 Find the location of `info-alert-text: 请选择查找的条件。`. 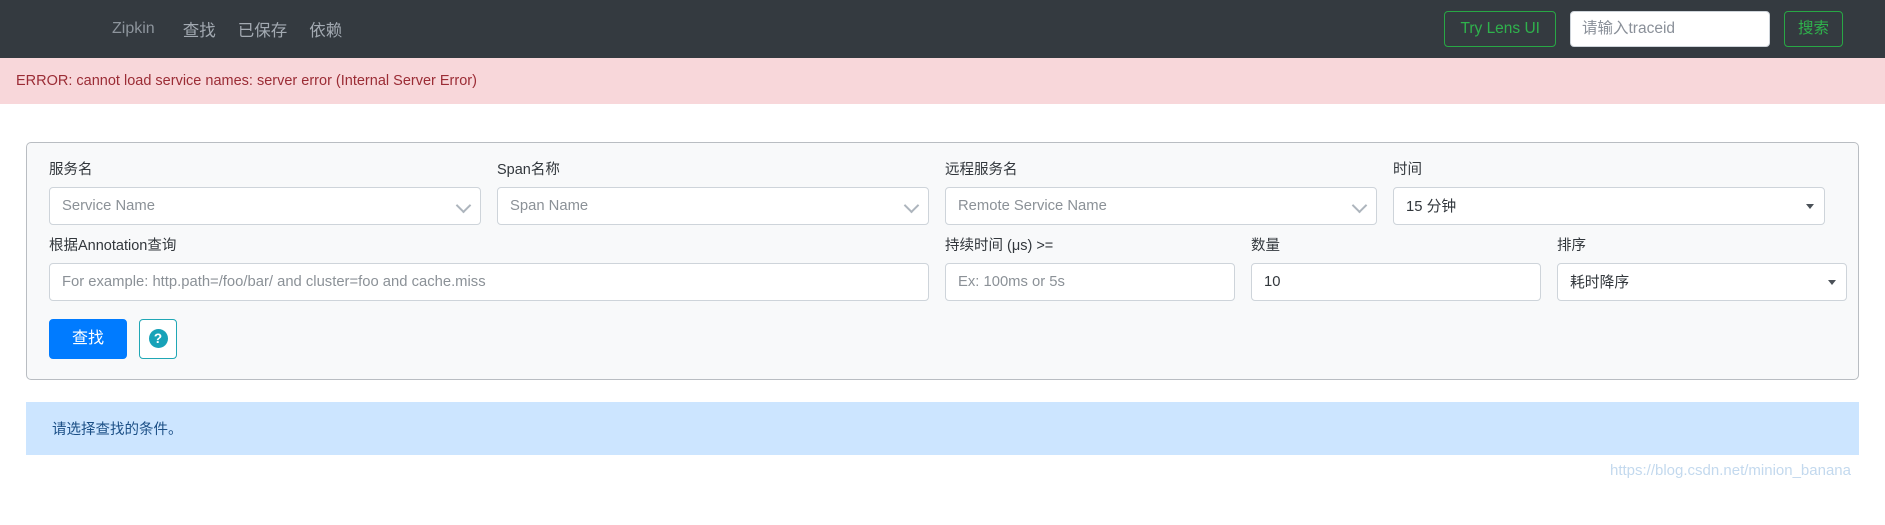

info-alert-text: 请选择查找的条件。 is located at coordinates (117, 429).